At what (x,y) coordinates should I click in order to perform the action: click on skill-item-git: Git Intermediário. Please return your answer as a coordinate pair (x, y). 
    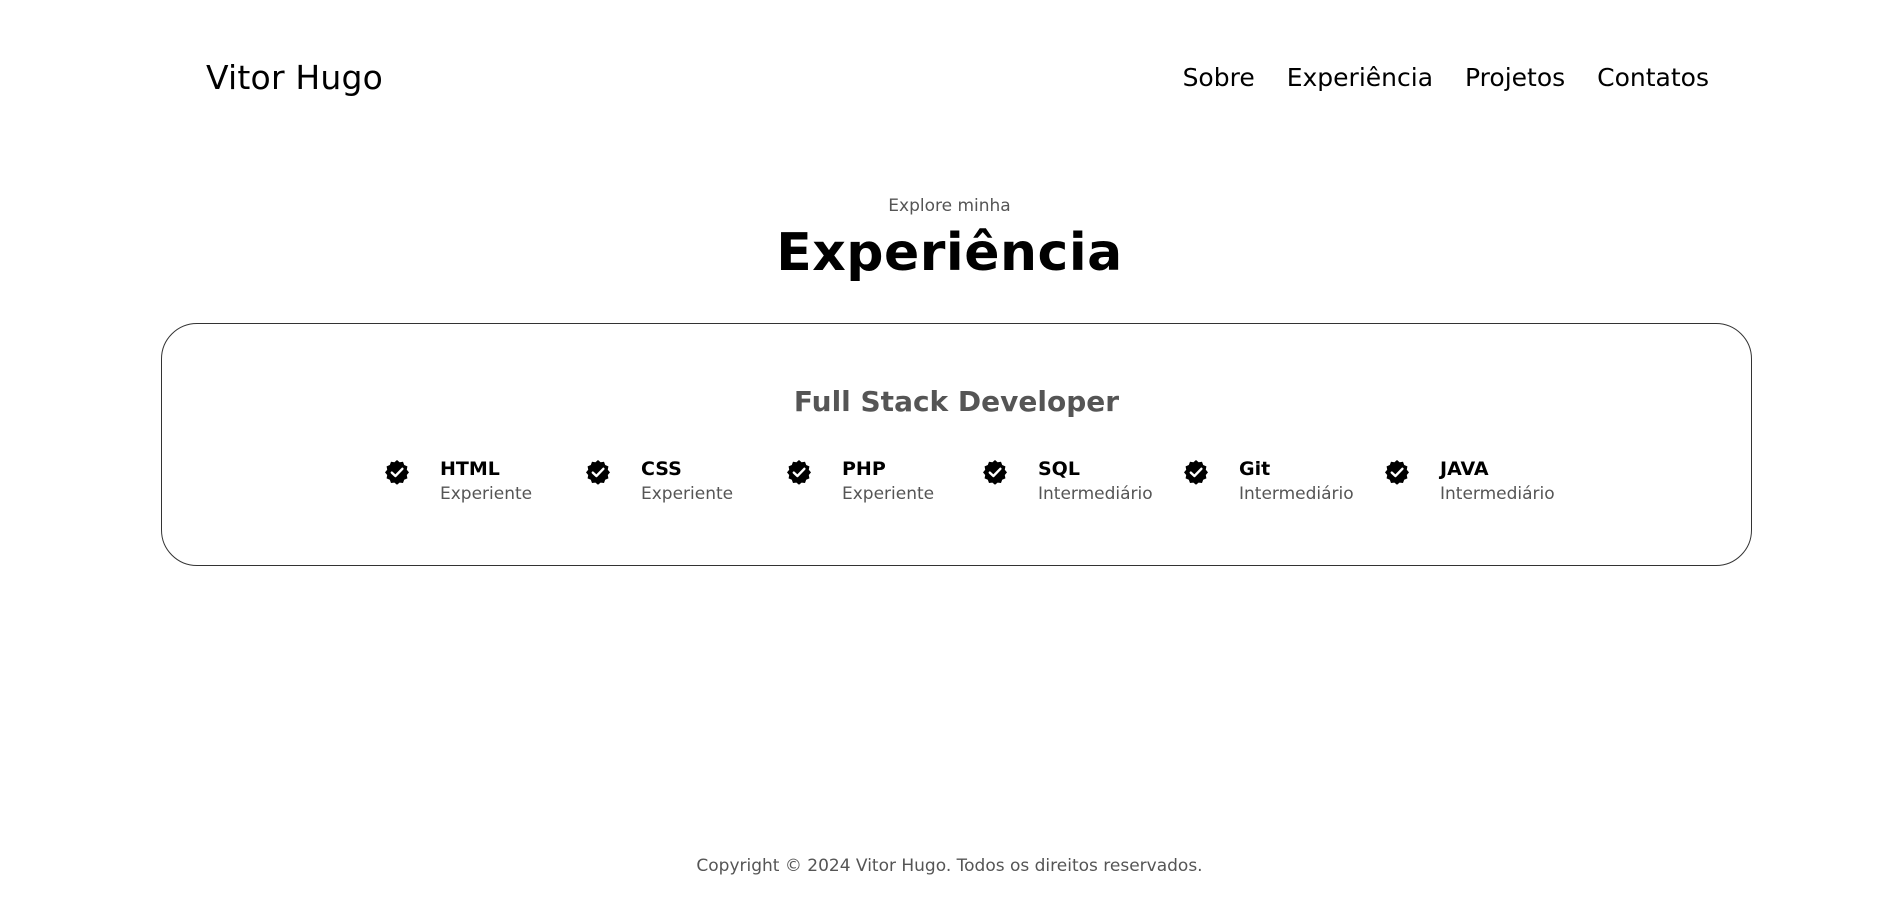
    Looking at the image, I should click on (1268, 481).